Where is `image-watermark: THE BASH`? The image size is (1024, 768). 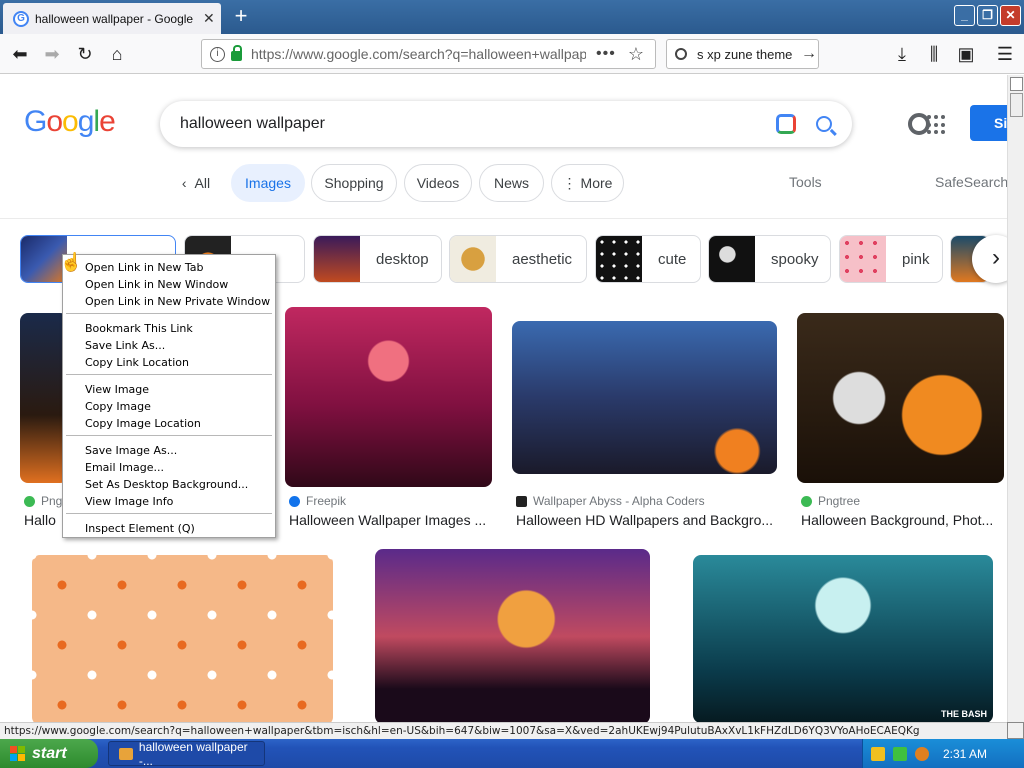 image-watermark: THE BASH is located at coordinates (963, 714).